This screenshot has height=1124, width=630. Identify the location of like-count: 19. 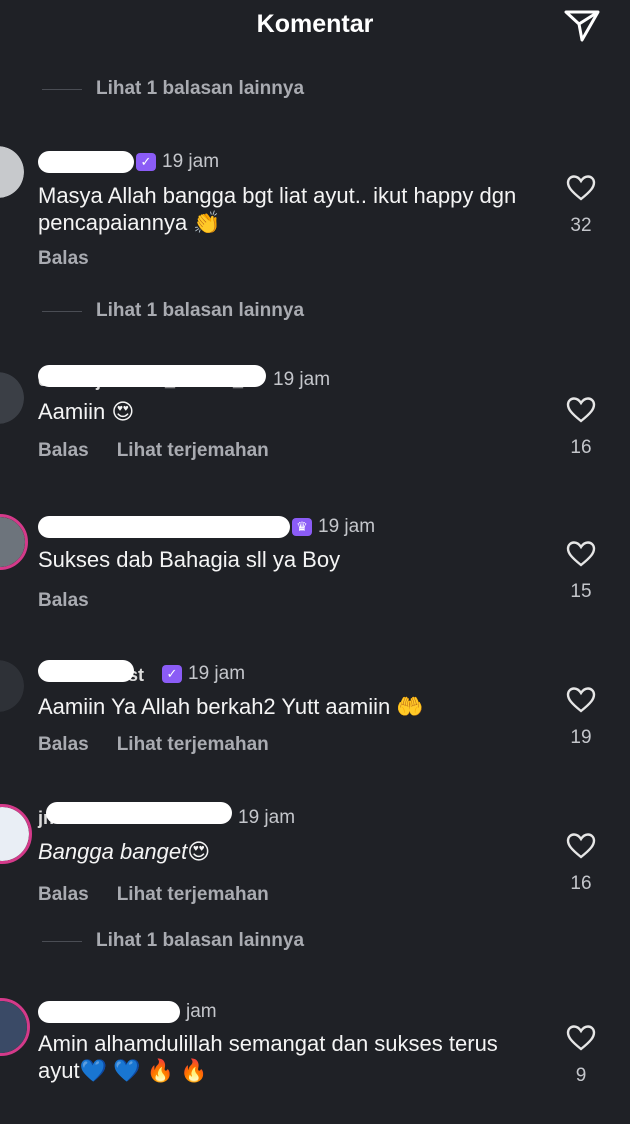
(581, 737).